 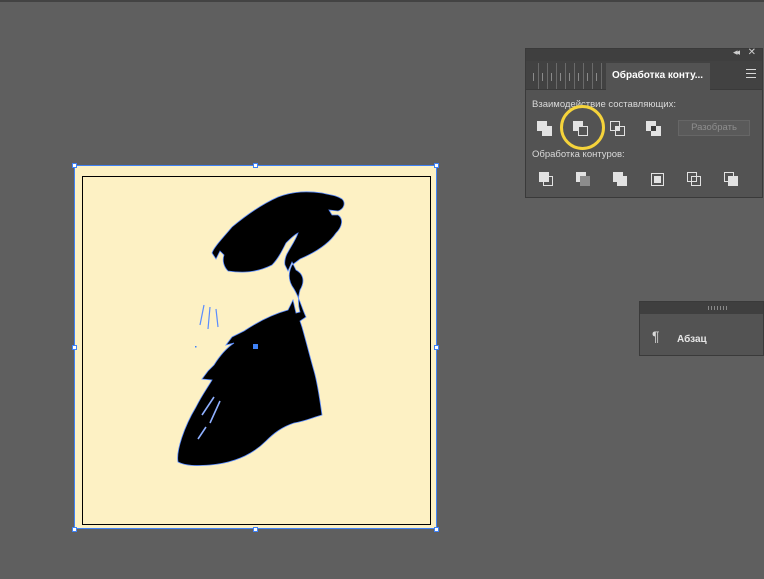 I want to click on trim-icon, so click(x=584, y=180).